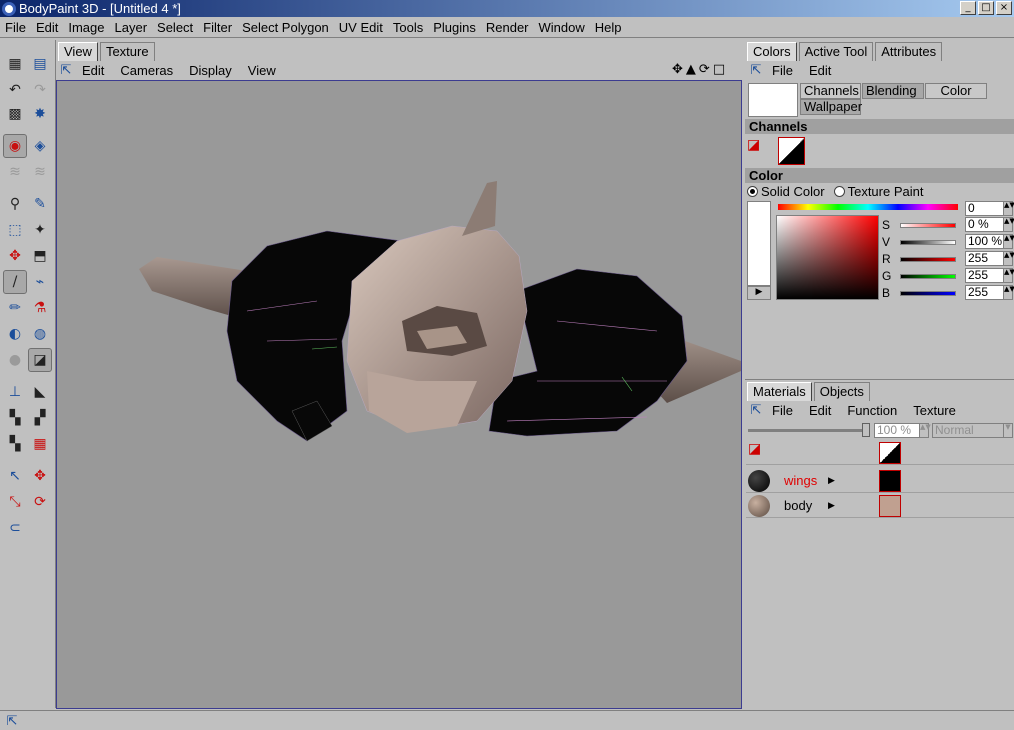 This screenshot has height=730, width=1014. What do you see at coordinates (831, 481) in the screenshot?
I see `wings-expand-icon: ▶` at bounding box center [831, 481].